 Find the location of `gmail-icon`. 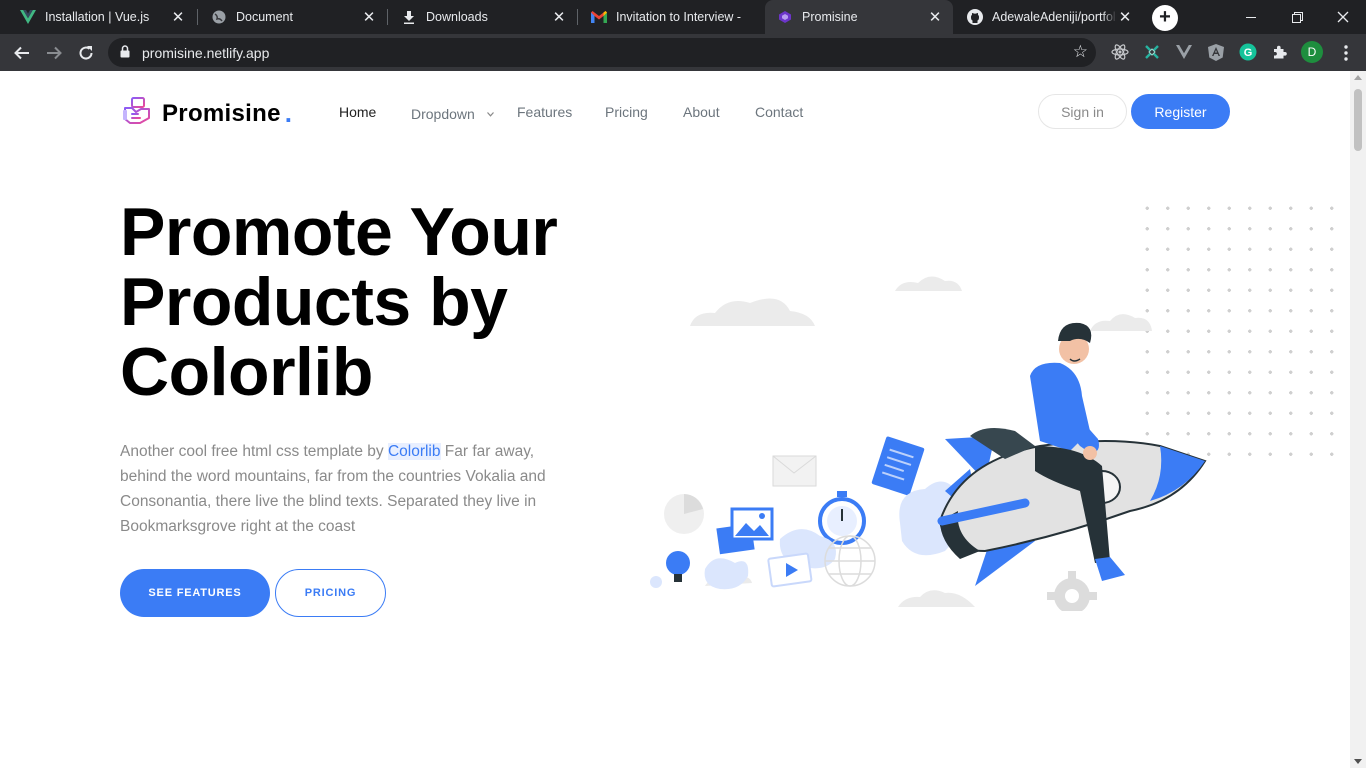

gmail-icon is located at coordinates (599, 17).